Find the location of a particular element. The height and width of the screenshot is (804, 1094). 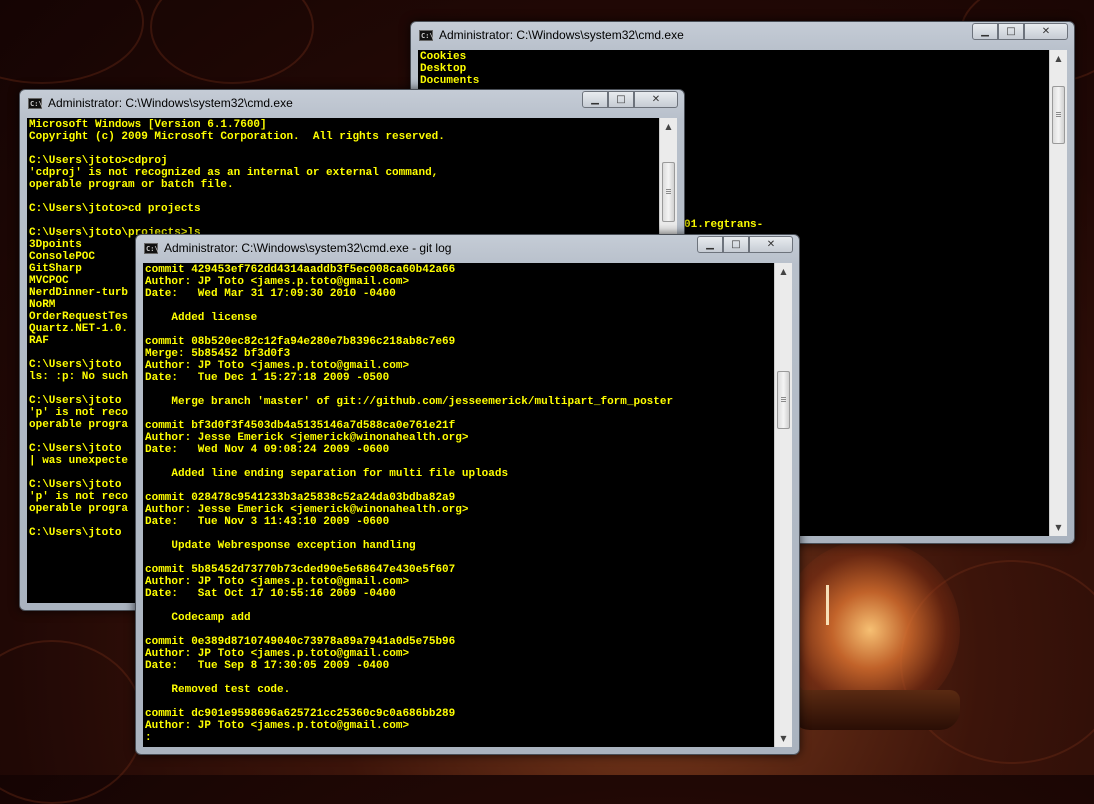

console-line: Date: Wed Nov 4 09:08:24 2009 -0600 is located at coordinates (267, 450).